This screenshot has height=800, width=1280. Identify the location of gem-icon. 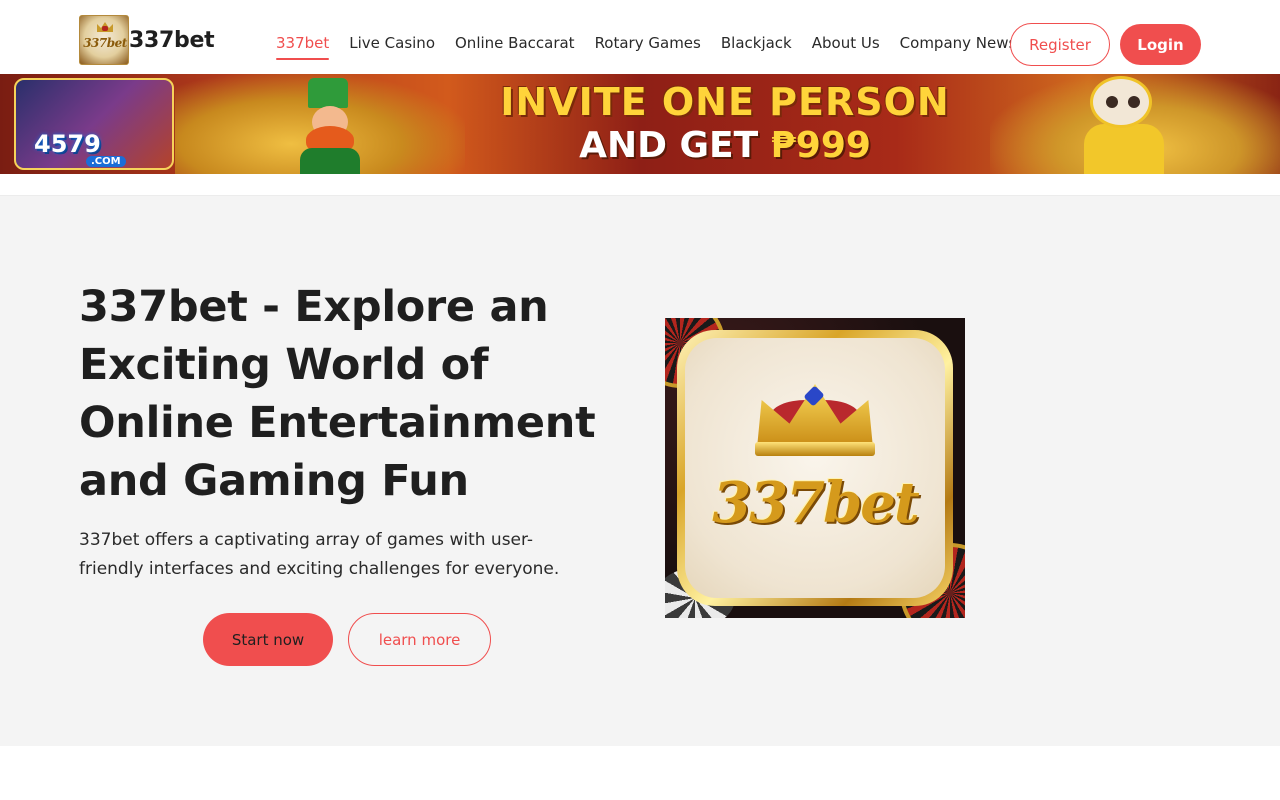
(105, 28).